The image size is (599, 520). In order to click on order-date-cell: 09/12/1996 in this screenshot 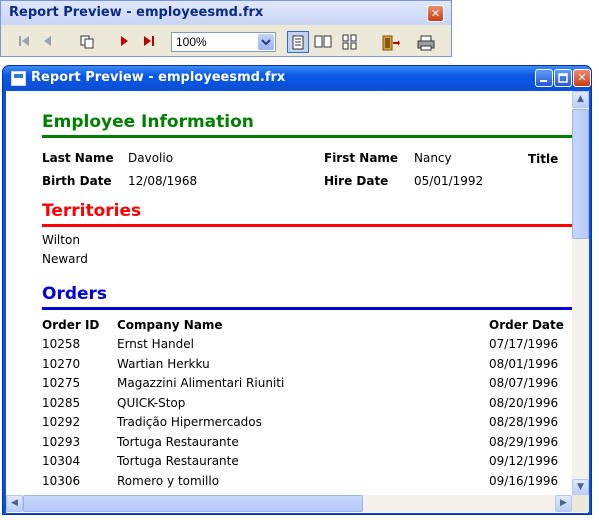, I will do `click(524, 461)`.